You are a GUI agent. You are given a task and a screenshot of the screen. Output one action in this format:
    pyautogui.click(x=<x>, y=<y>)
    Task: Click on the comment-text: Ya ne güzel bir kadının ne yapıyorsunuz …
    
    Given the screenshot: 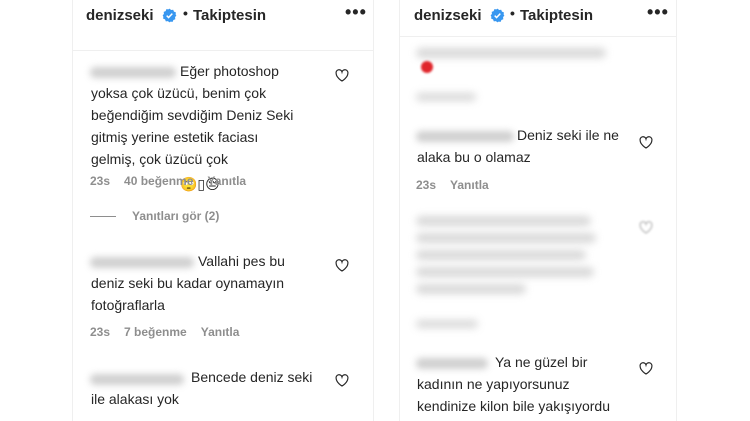 What is the action you would take?
    pyautogui.click(x=513, y=384)
    